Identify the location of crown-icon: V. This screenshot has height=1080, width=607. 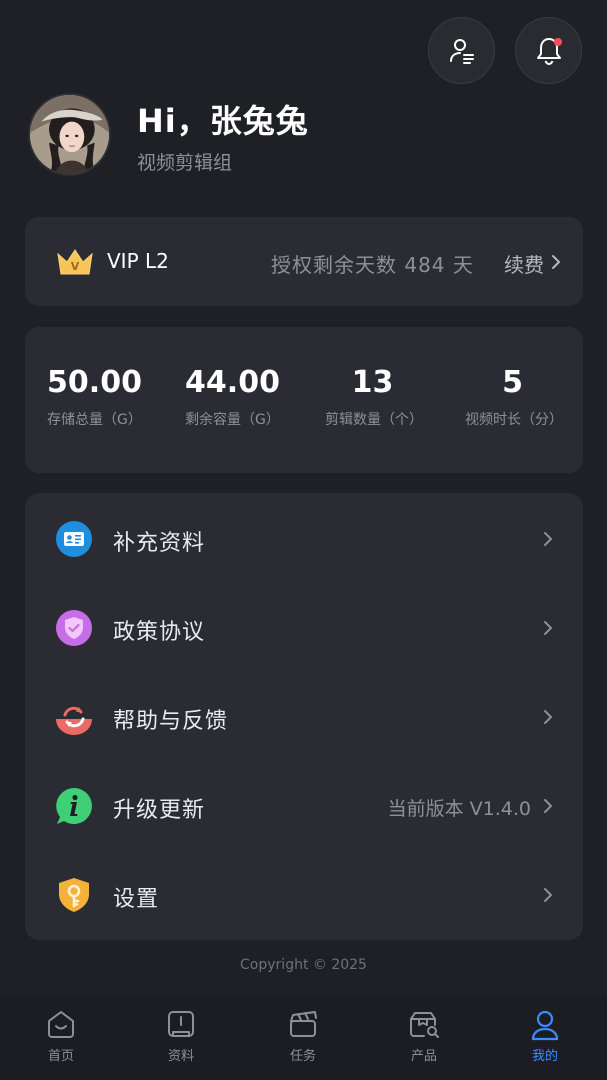
(75, 262).